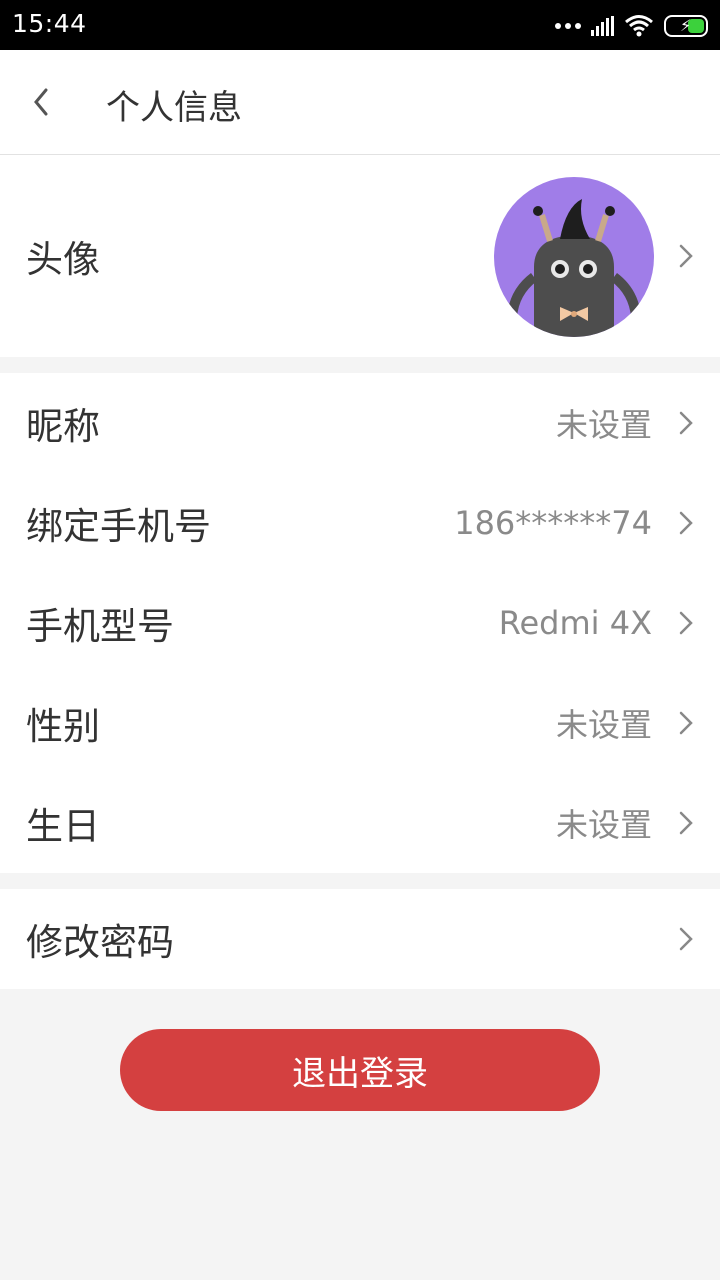 This screenshot has width=720, height=1280. Describe the element at coordinates (568, 26) in the screenshot. I see `more-dots-icon` at that location.